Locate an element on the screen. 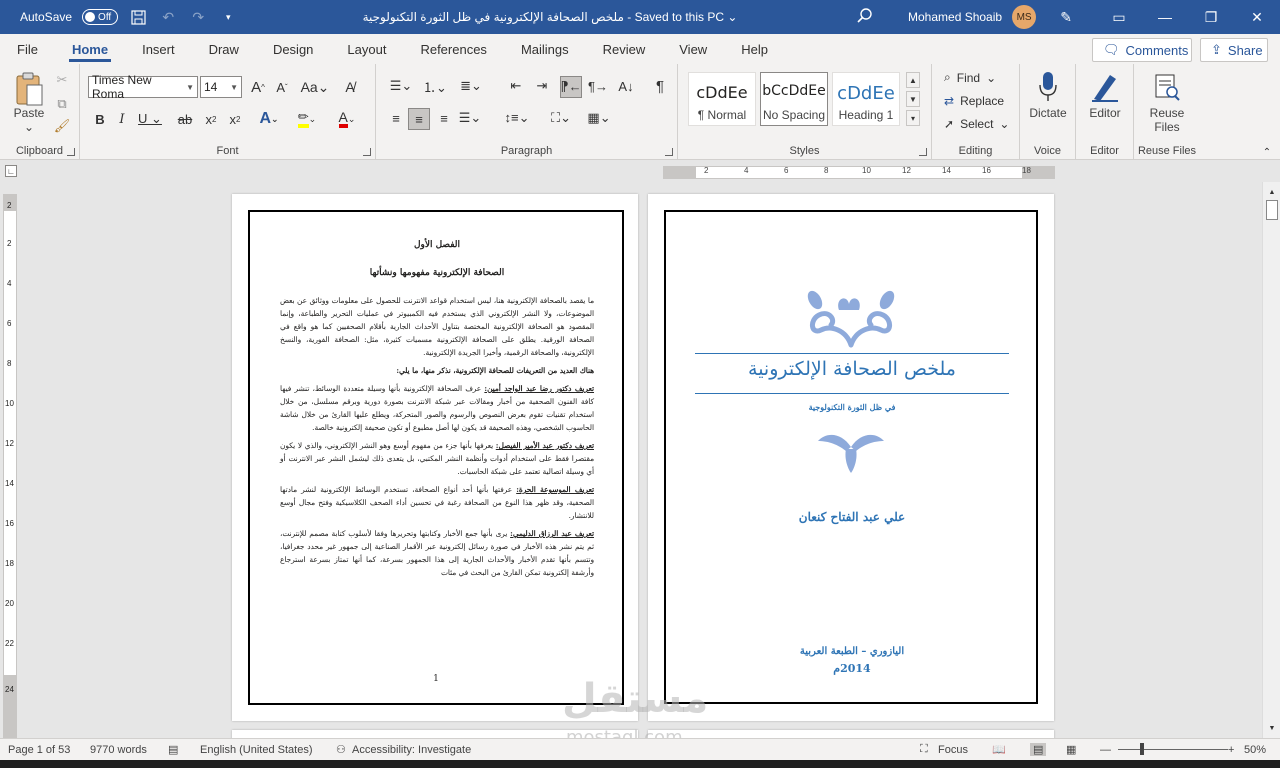 This screenshot has width=1280, height=768. tab-layout: Layout is located at coordinates (366, 49).